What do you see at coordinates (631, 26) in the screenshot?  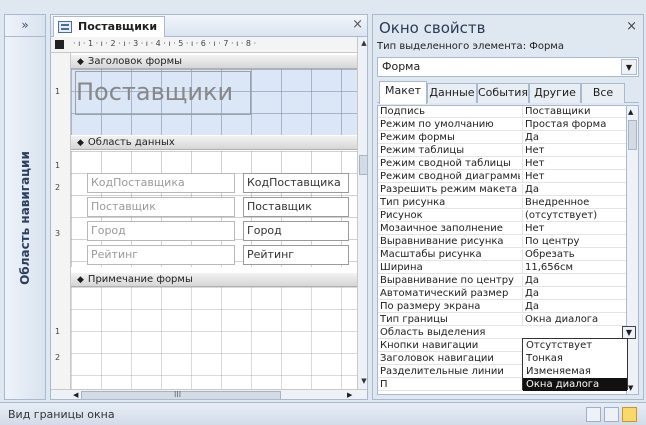 I see `close-property-sheet-icon: ×` at bounding box center [631, 26].